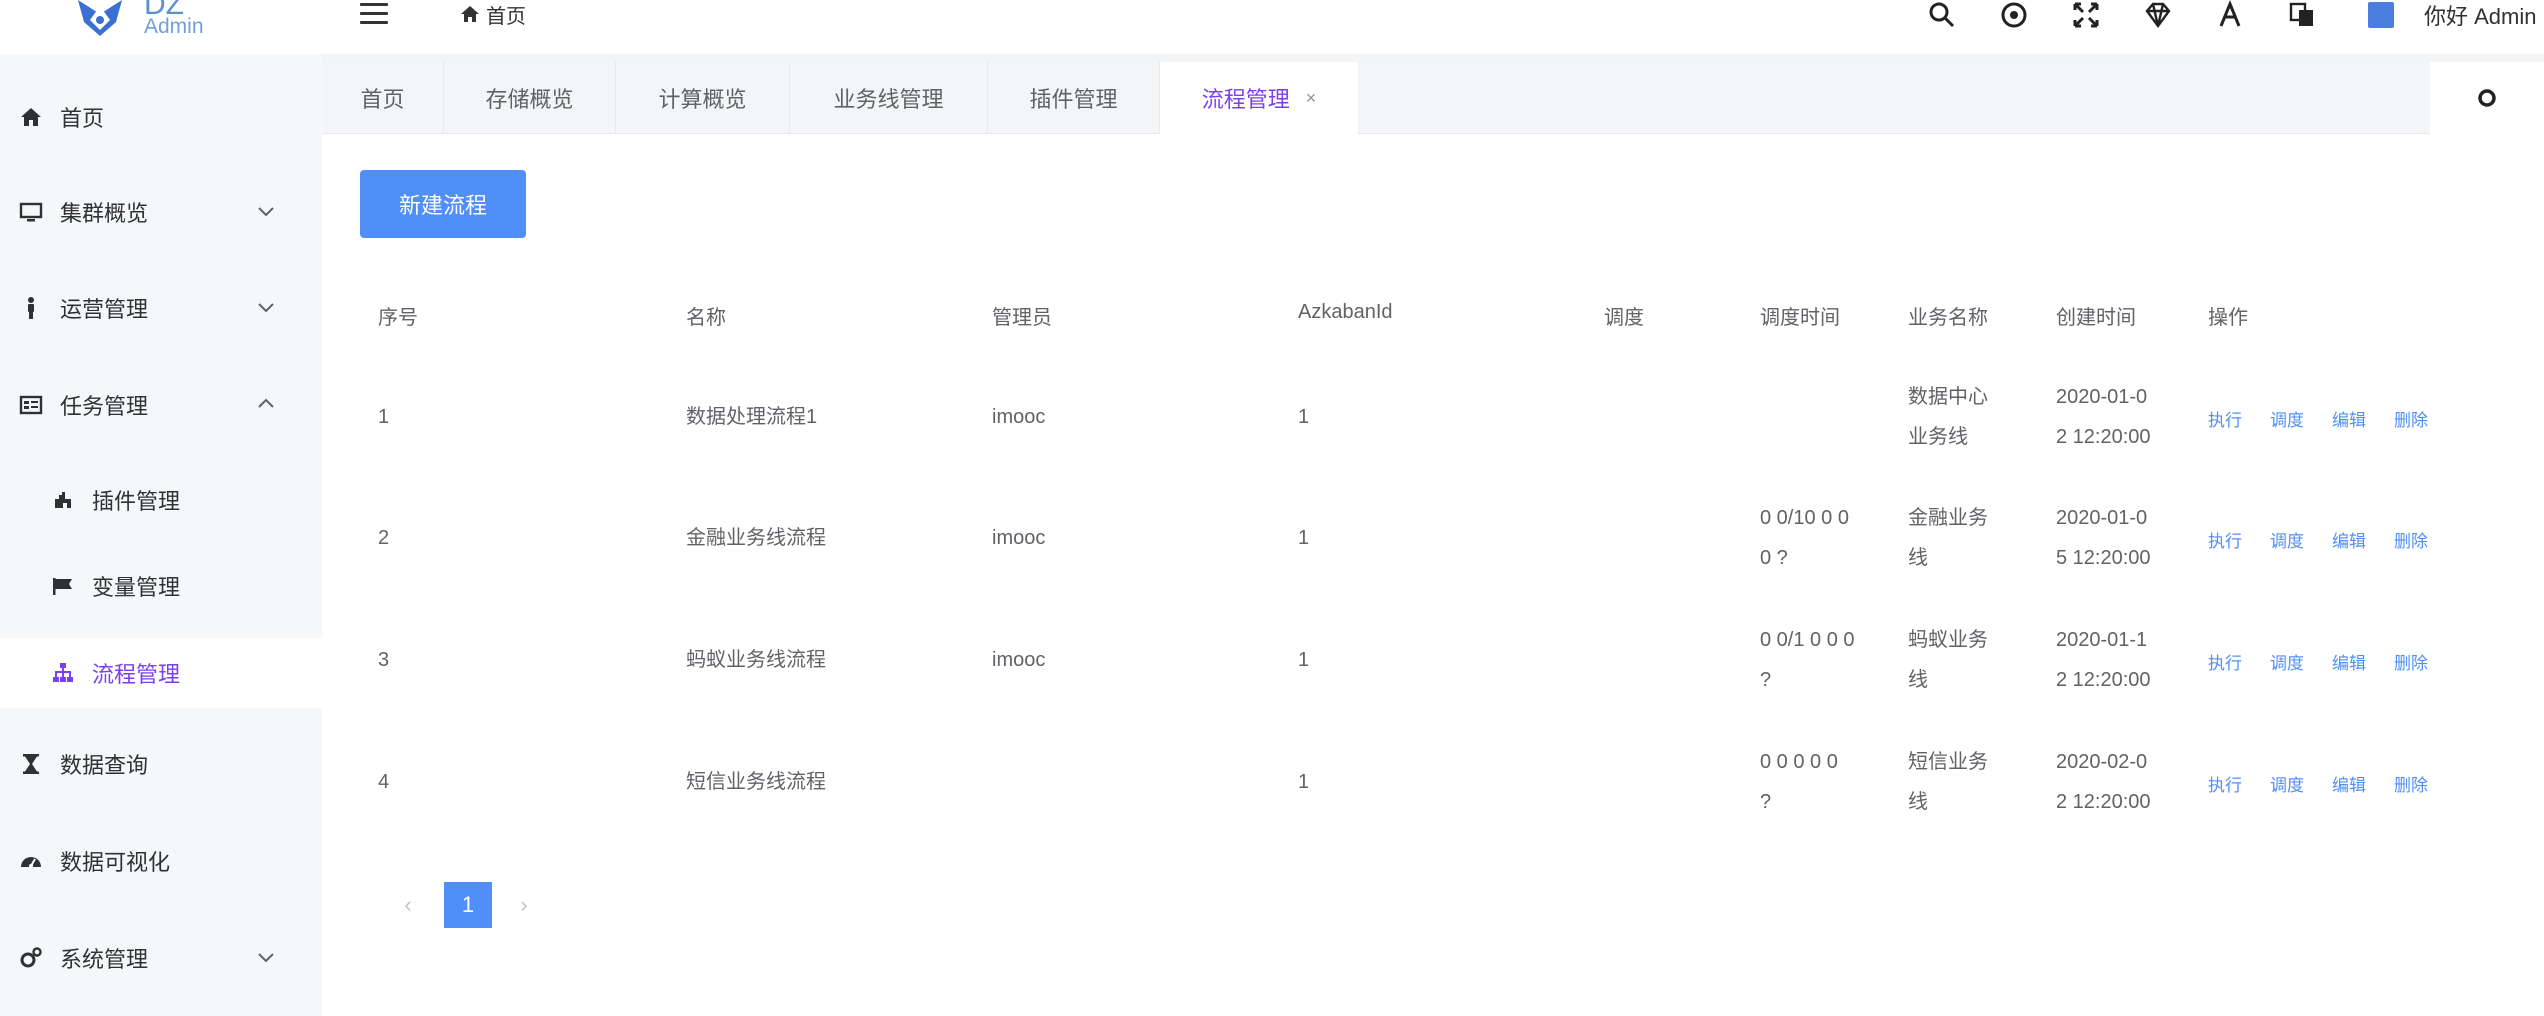 The image size is (2544, 1016). What do you see at coordinates (161, 764) in the screenshot?
I see `sidebar-item-data-query: 数据查询` at bounding box center [161, 764].